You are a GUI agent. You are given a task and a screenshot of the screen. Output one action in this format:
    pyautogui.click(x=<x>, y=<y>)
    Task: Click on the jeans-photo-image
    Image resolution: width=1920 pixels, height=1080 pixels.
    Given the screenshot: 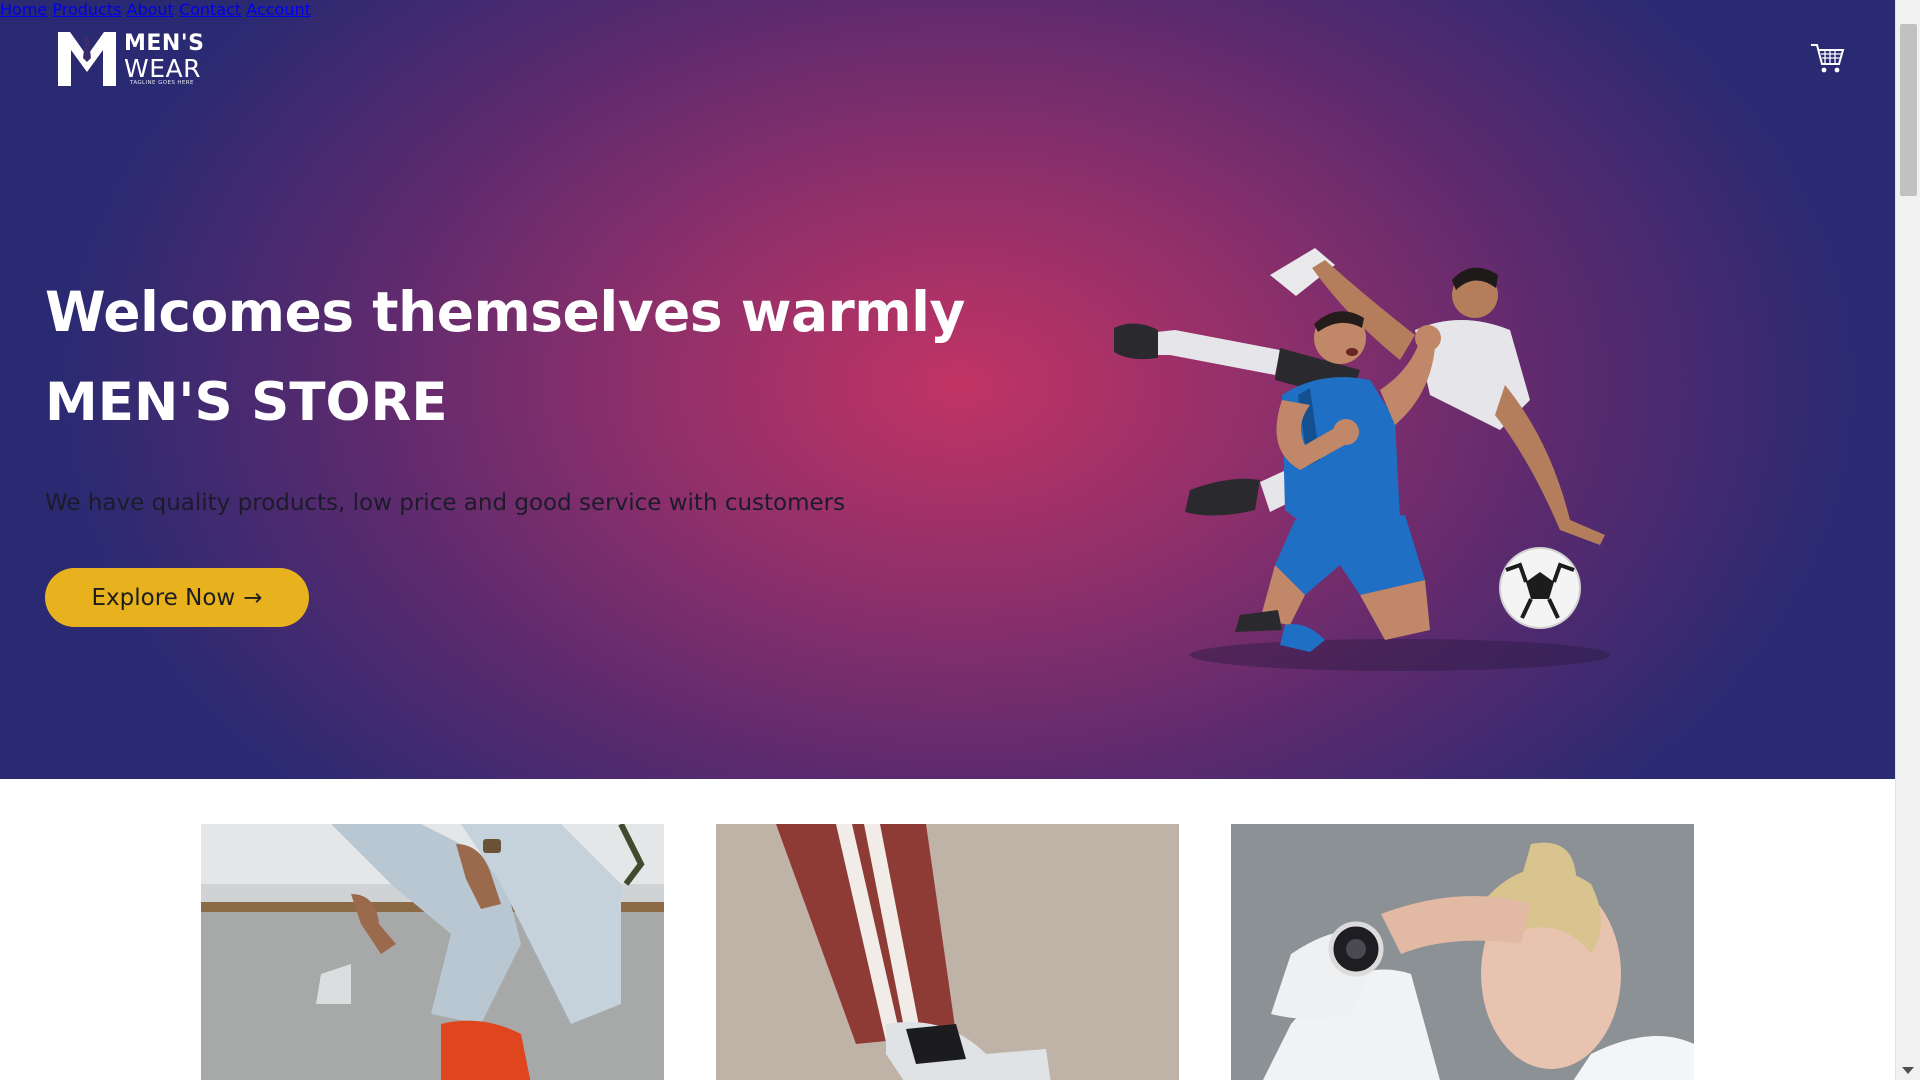 What is the action you would take?
    pyautogui.click(x=432, y=952)
    